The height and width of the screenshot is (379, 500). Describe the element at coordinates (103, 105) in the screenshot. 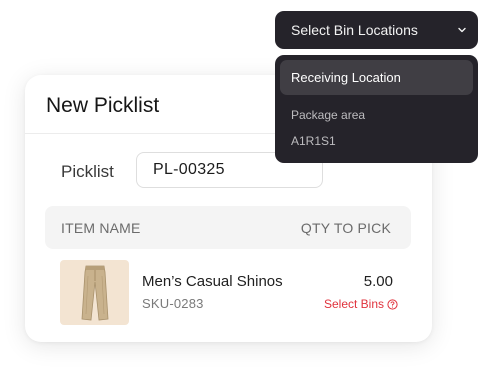

I see `page-title: New Picklist` at that location.